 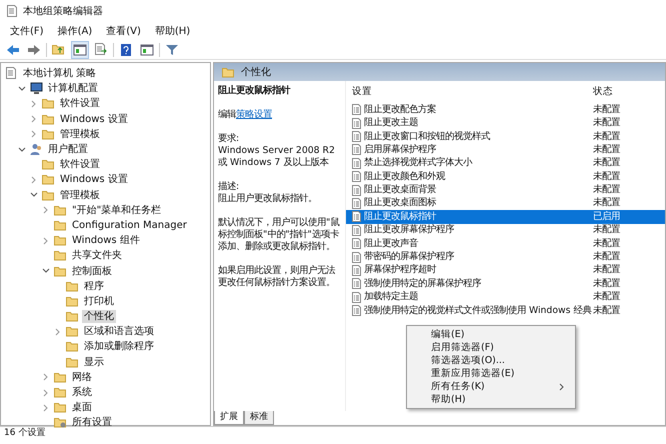 I want to click on tree-item: Configuration Manager, so click(x=129, y=225).